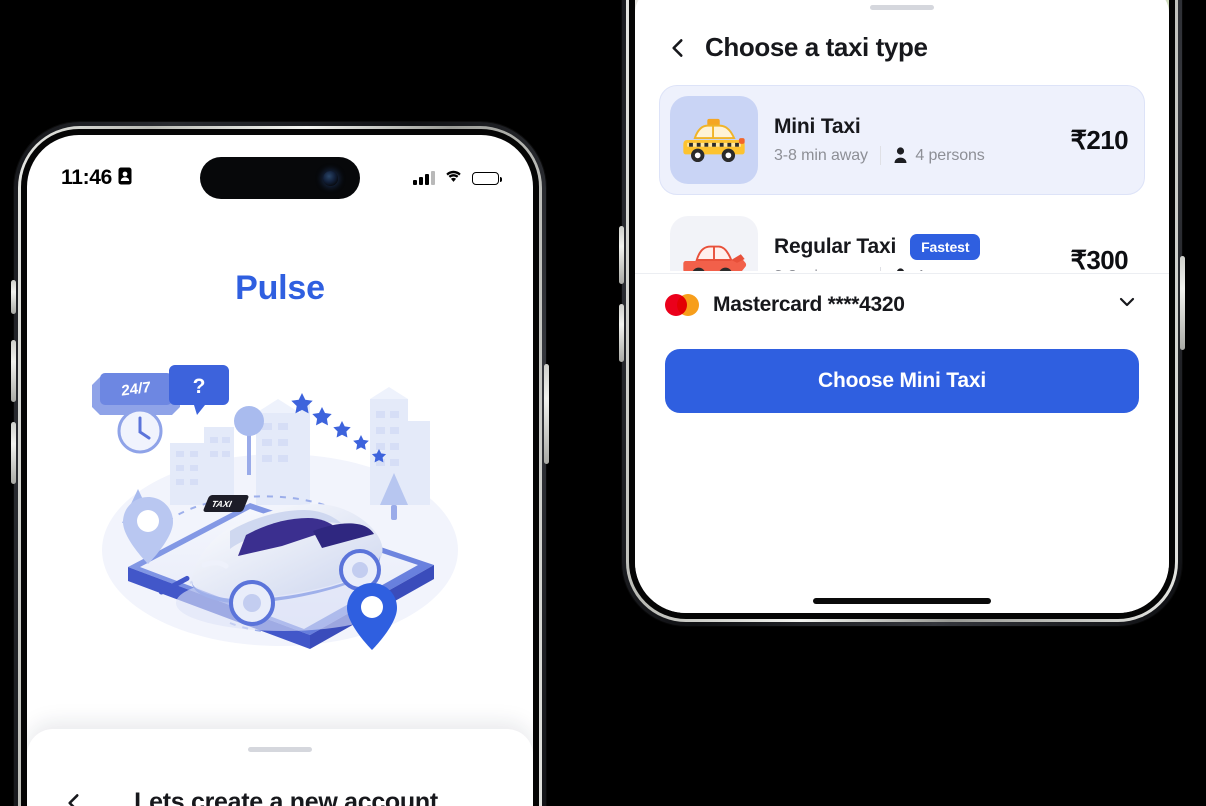  Describe the element at coordinates (453, 178) in the screenshot. I see `wifi-icon` at that location.